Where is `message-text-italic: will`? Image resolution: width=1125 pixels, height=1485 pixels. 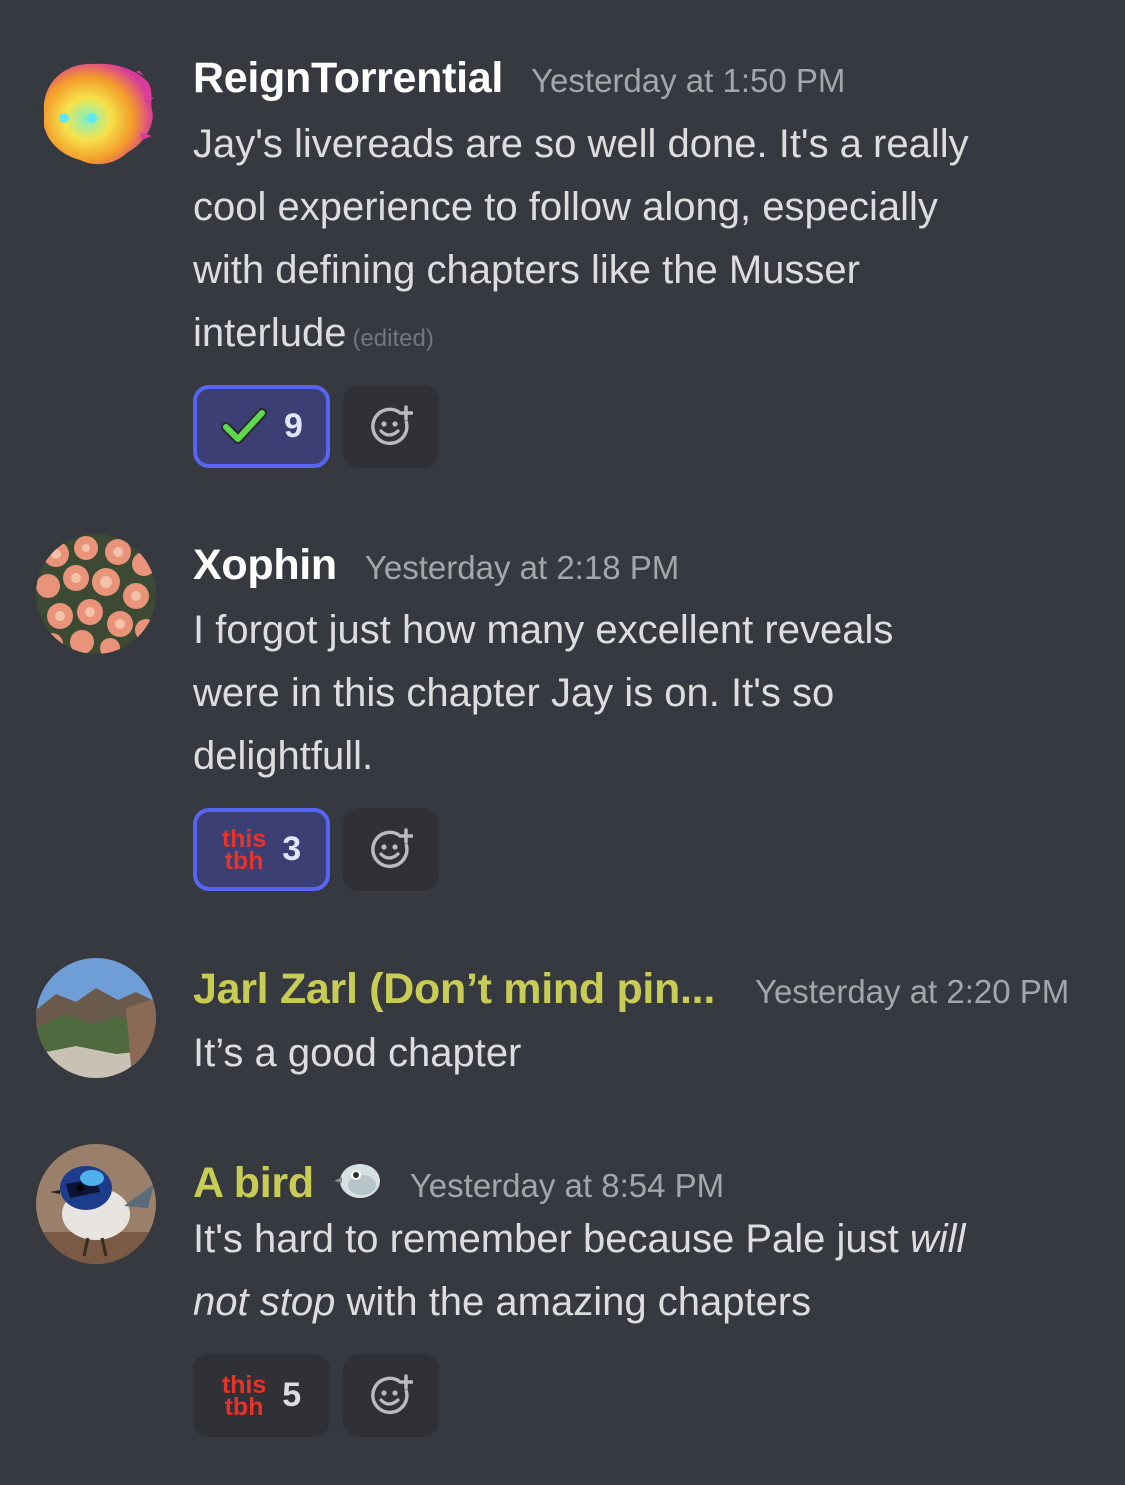
message-text-italic: will is located at coordinates (937, 1239).